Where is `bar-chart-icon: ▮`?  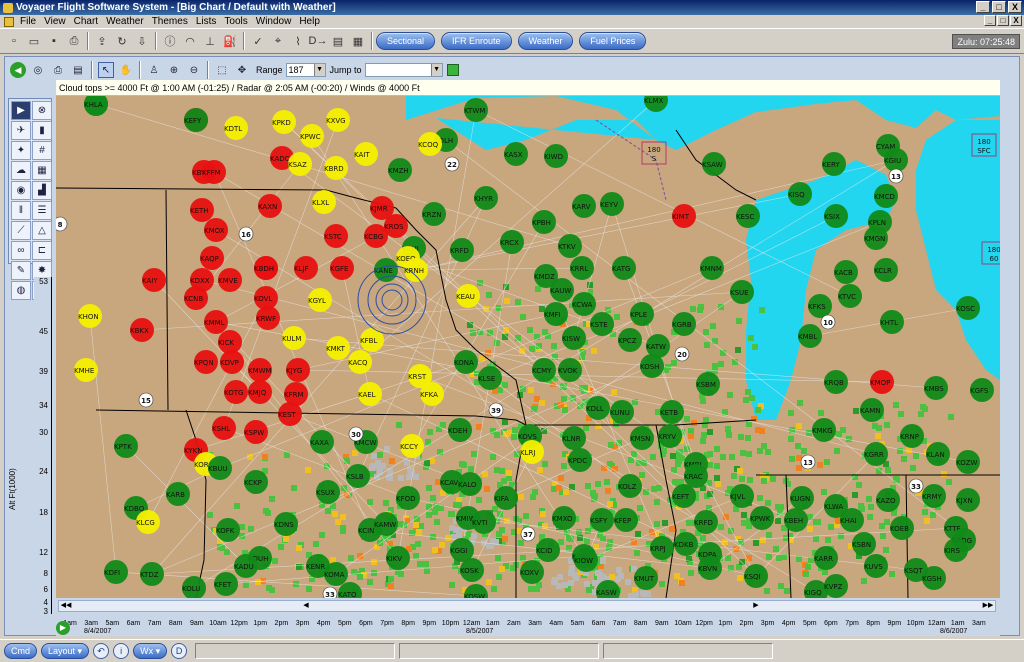 bar-chart-icon: ▮ is located at coordinates (42, 130).